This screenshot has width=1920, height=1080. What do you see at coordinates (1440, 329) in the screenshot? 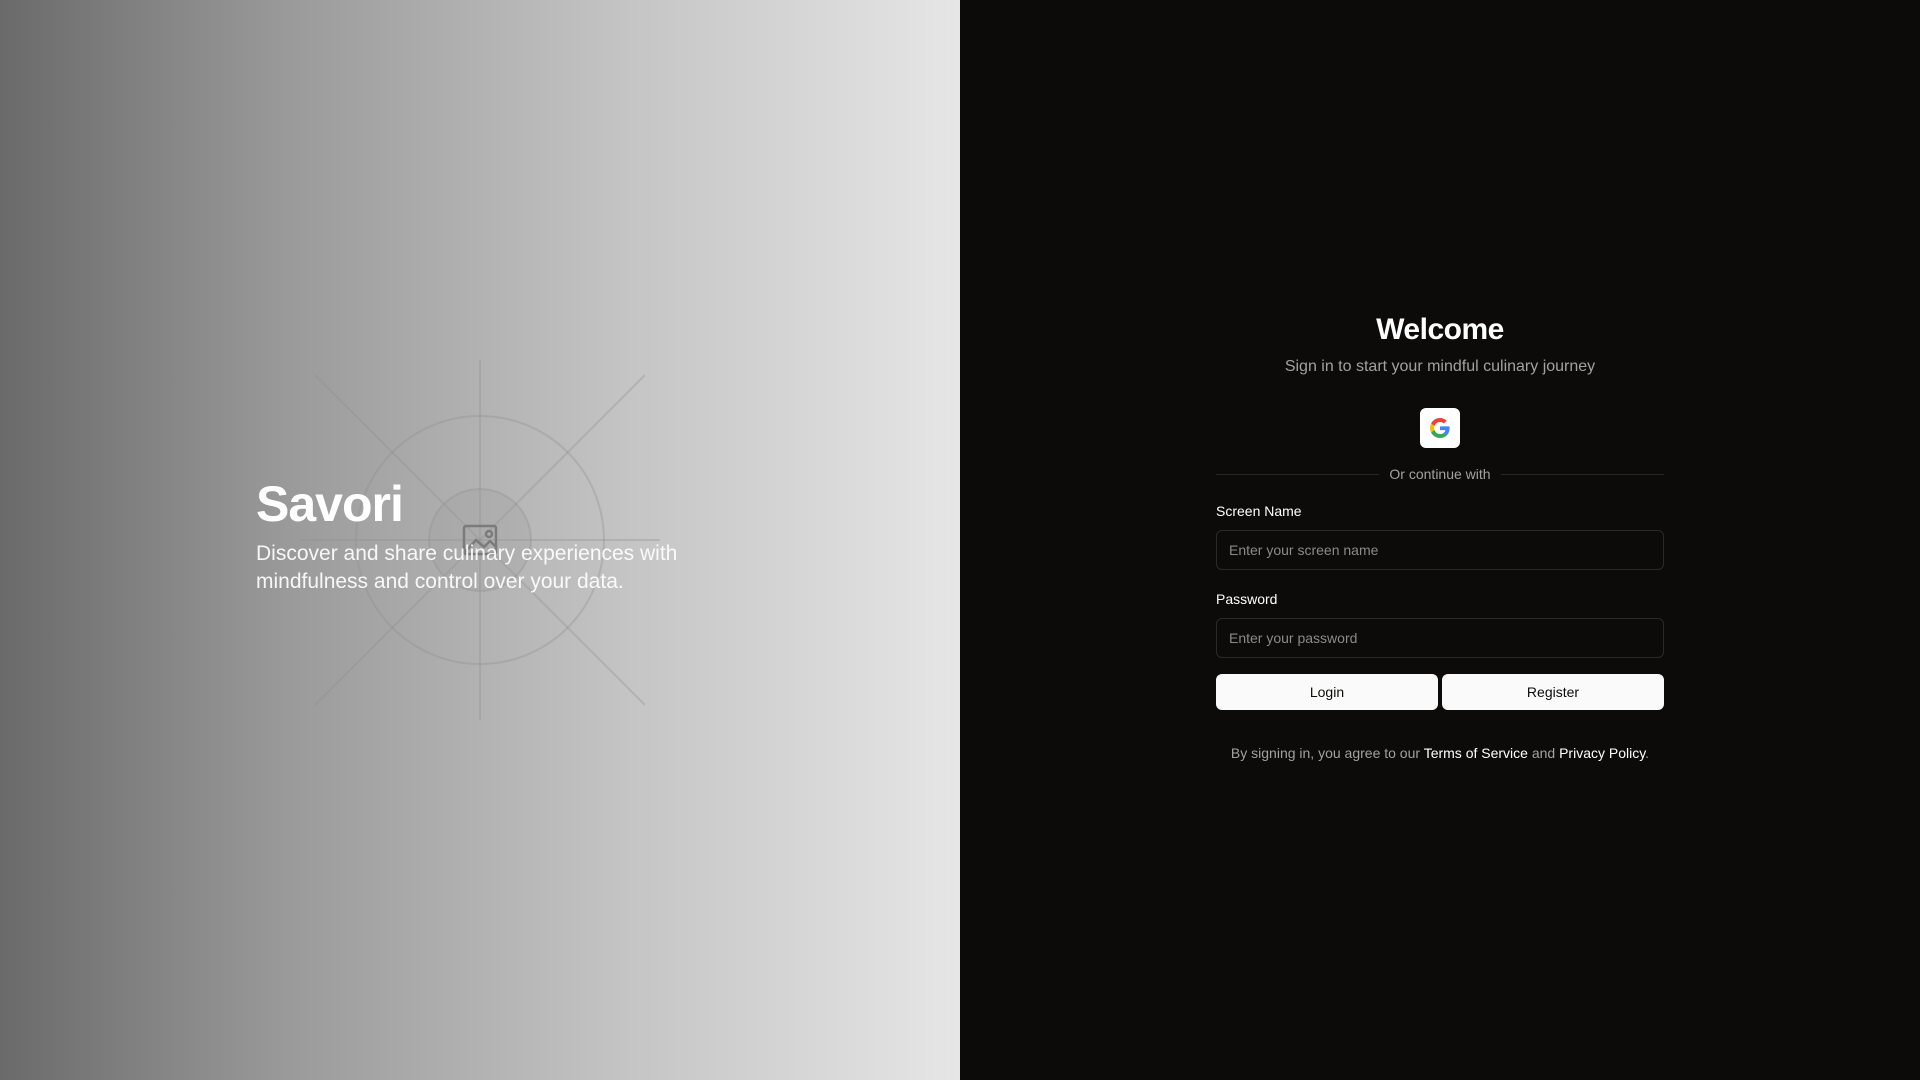
I see `welcome-title: Welcome` at bounding box center [1440, 329].